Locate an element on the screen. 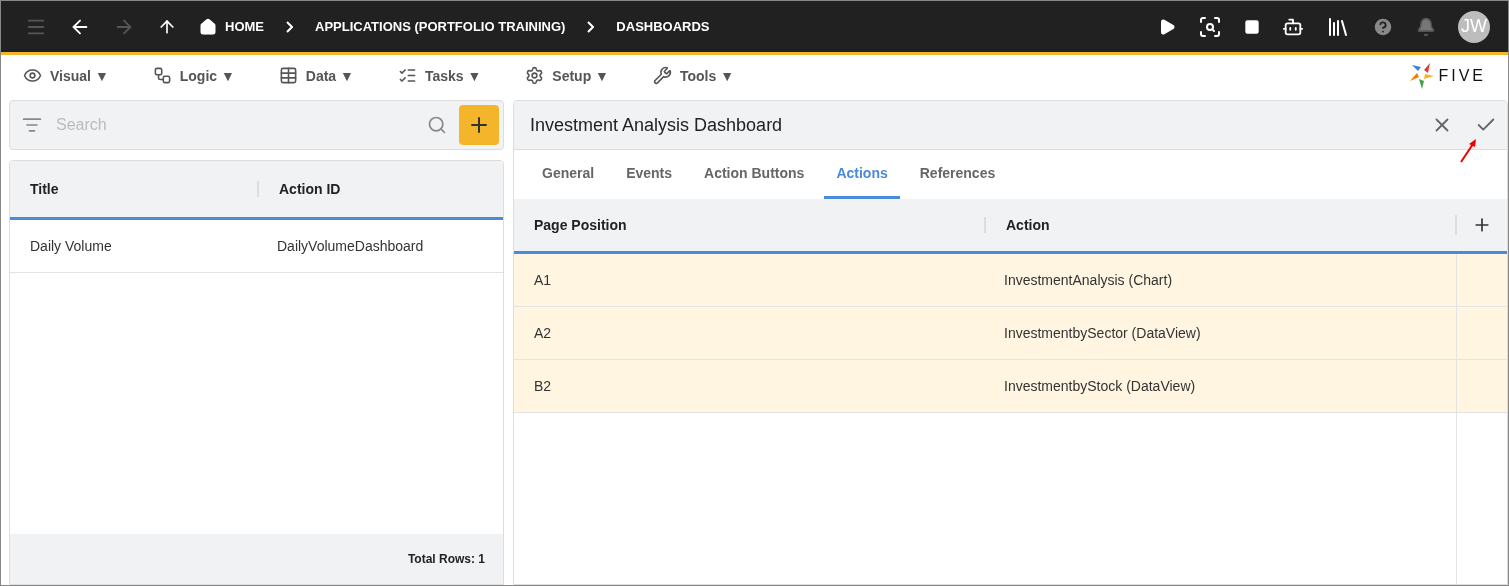  search-play-icon is located at coordinates (1210, 26).